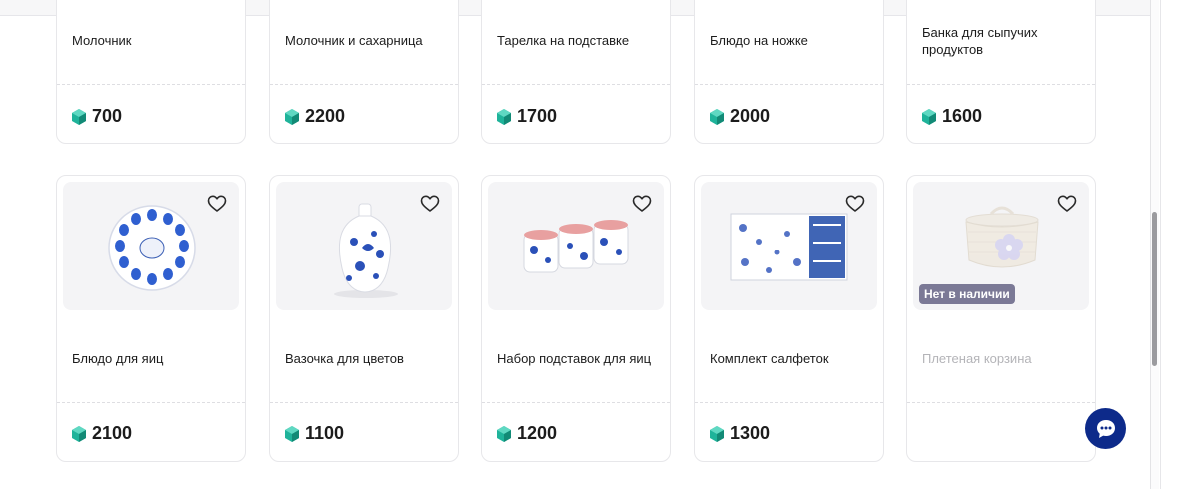  I want to click on price-value: 1300, so click(750, 433).